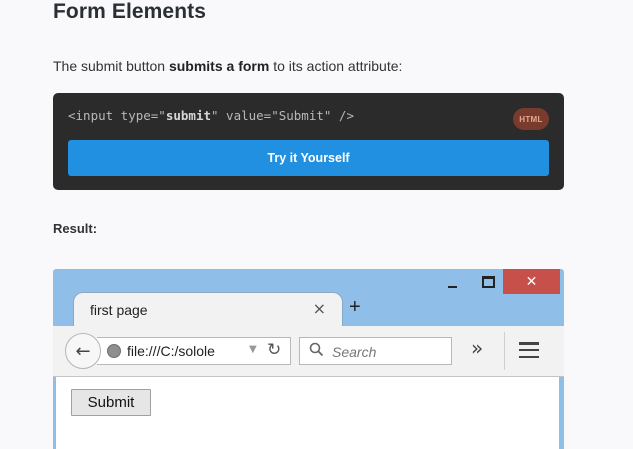 Image resolution: width=633 pixels, height=449 pixels. Describe the element at coordinates (504, 351) in the screenshot. I see `toolbar-divider` at that location.